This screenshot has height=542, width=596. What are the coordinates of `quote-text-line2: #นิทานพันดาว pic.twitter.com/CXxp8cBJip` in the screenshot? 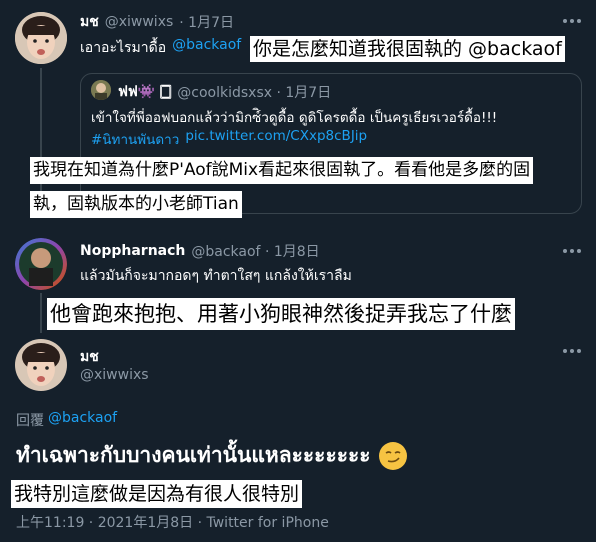 It's located at (229, 139).